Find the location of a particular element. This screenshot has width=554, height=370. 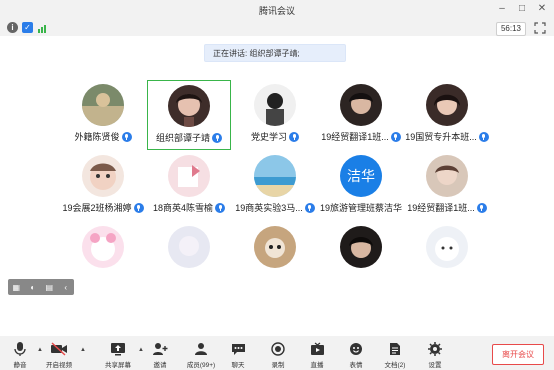

participant-tile: 党史学习 is located at coordinates (275, 115).